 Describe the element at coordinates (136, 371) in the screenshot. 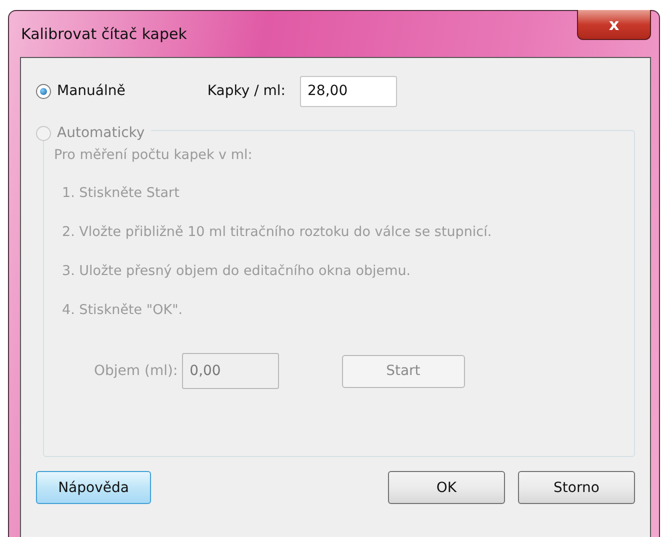

I see `volume-label: Objem (ml):` at that location.